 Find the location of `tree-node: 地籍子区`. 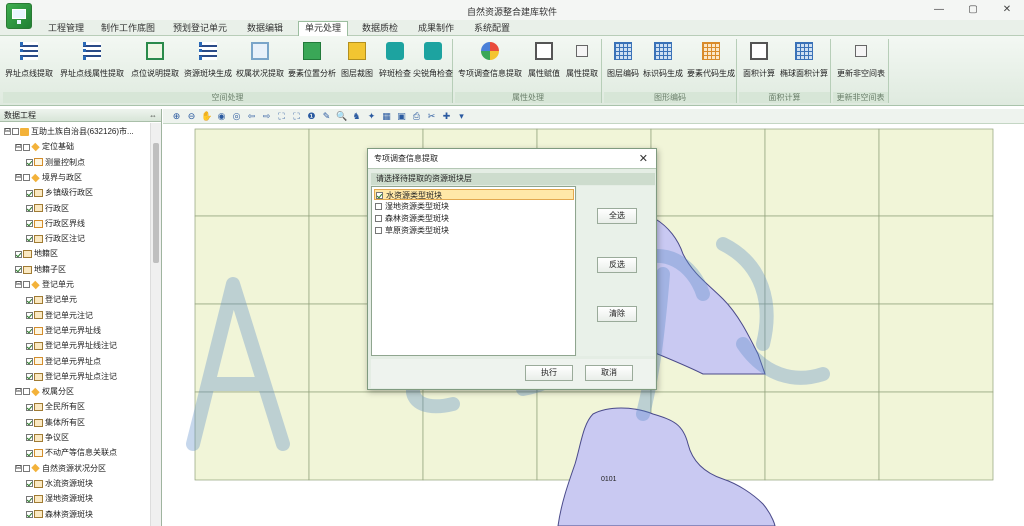

tree-node: 地籍子区 is located at coordinates (40, 270).